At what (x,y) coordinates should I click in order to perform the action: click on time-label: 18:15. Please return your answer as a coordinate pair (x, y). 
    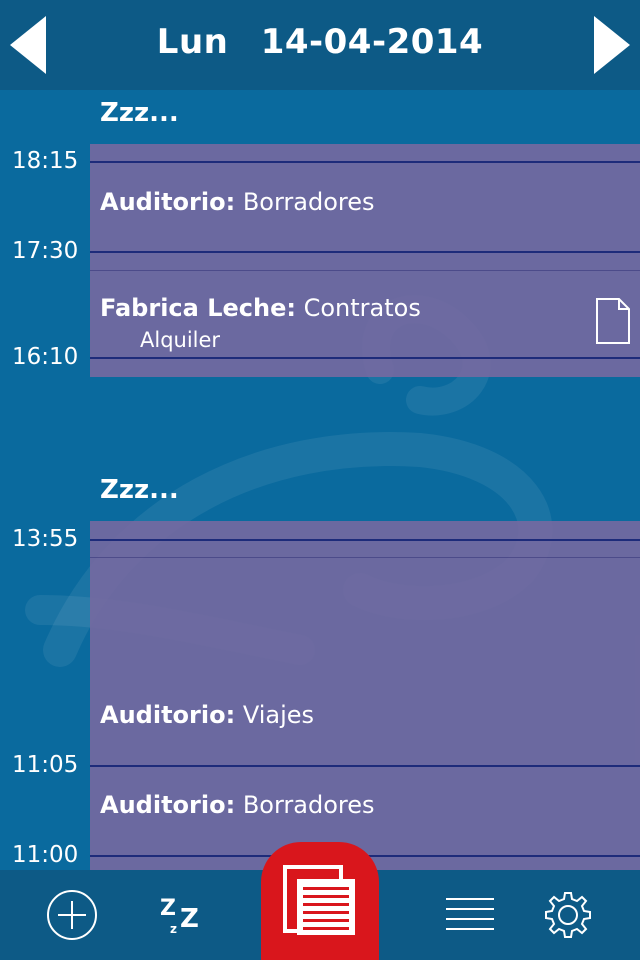
    Looking at the image, I should click on (45, 161).